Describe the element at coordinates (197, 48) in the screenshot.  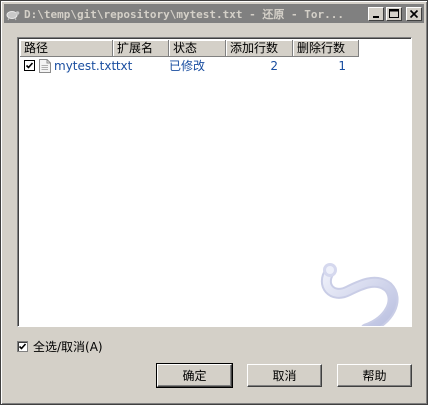
I see `column-header-status: 状态` at that location.